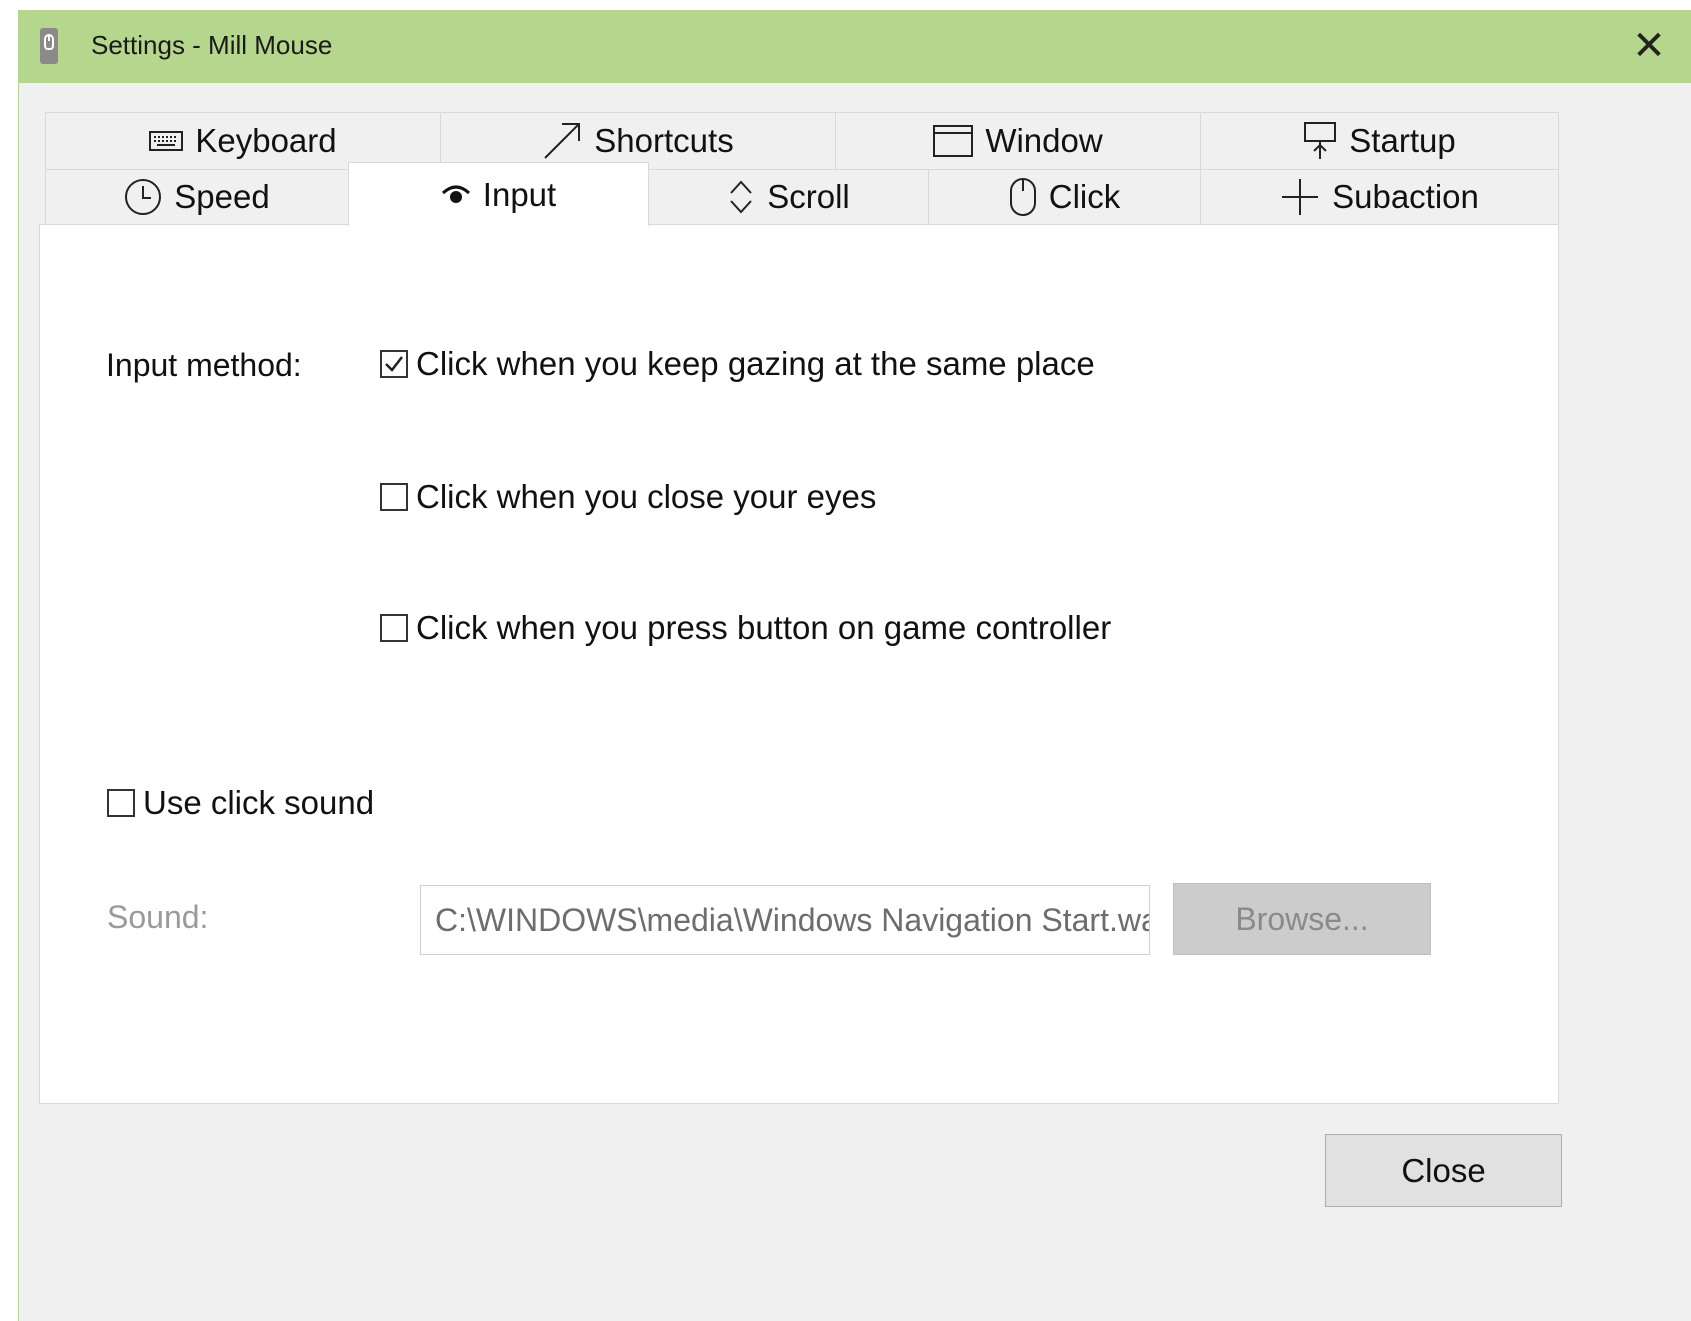 Image resolution: width=1691 pixels, height=1321 pixels. What do you see at coordinates (646, 496) in the screenshot?
I see `option-close-eyes-click-label: Click when you close your eyes` at bounding box center [646, 496].